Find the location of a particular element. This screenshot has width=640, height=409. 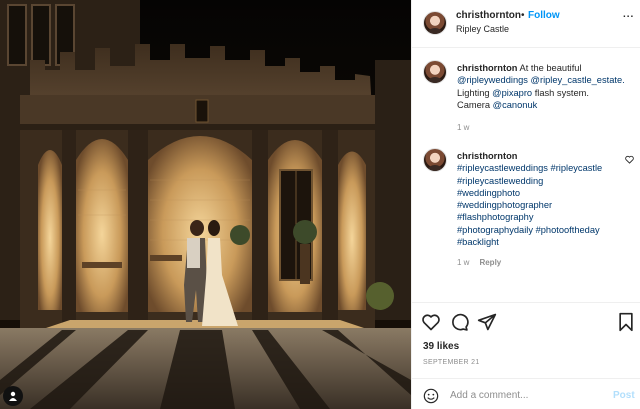

hashtag-line: #weddingphotographer is located at coordinates (546, 205).